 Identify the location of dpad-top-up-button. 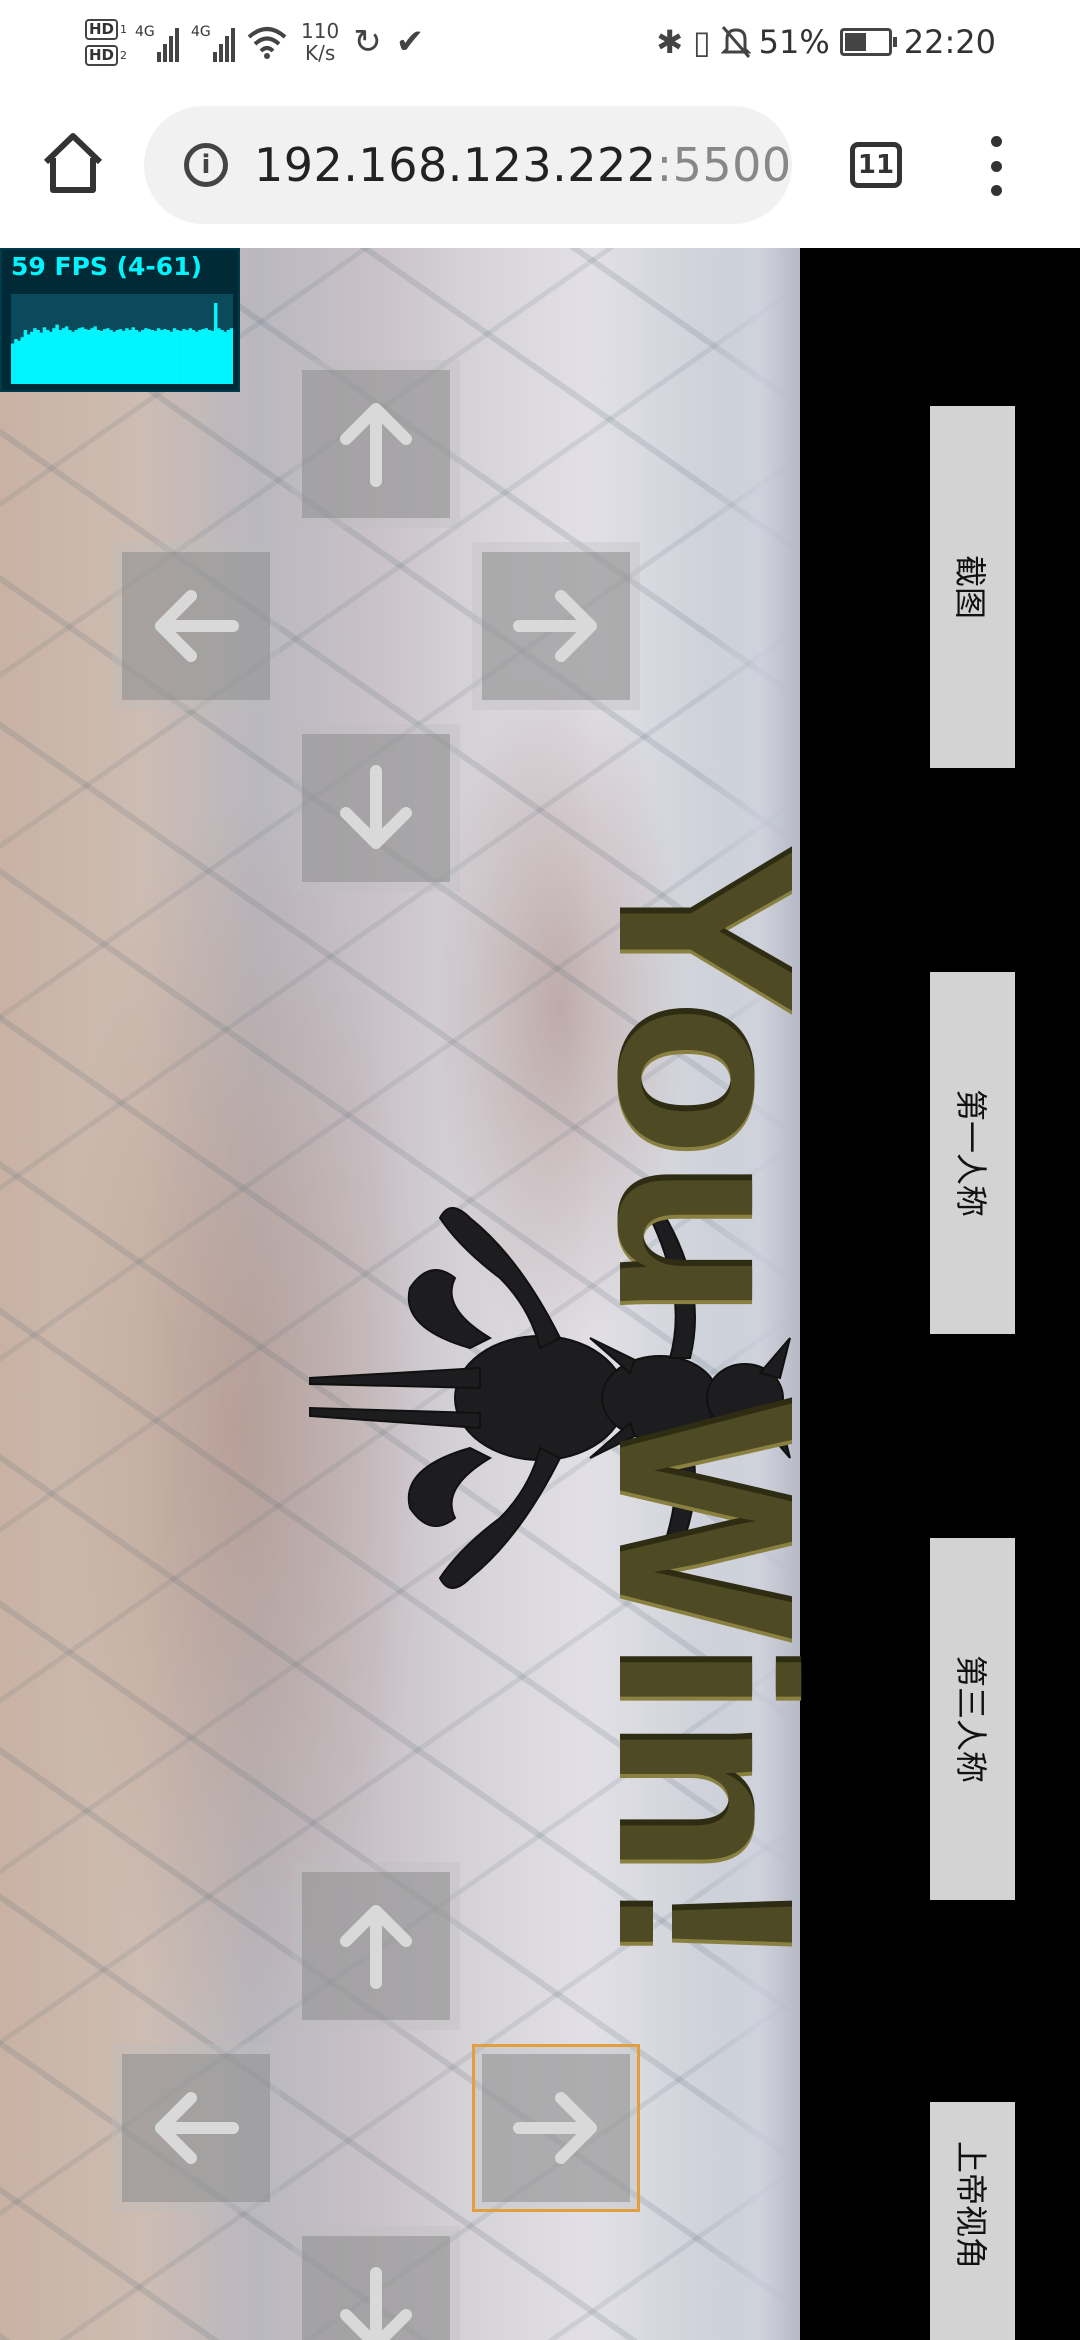
(376, 444).